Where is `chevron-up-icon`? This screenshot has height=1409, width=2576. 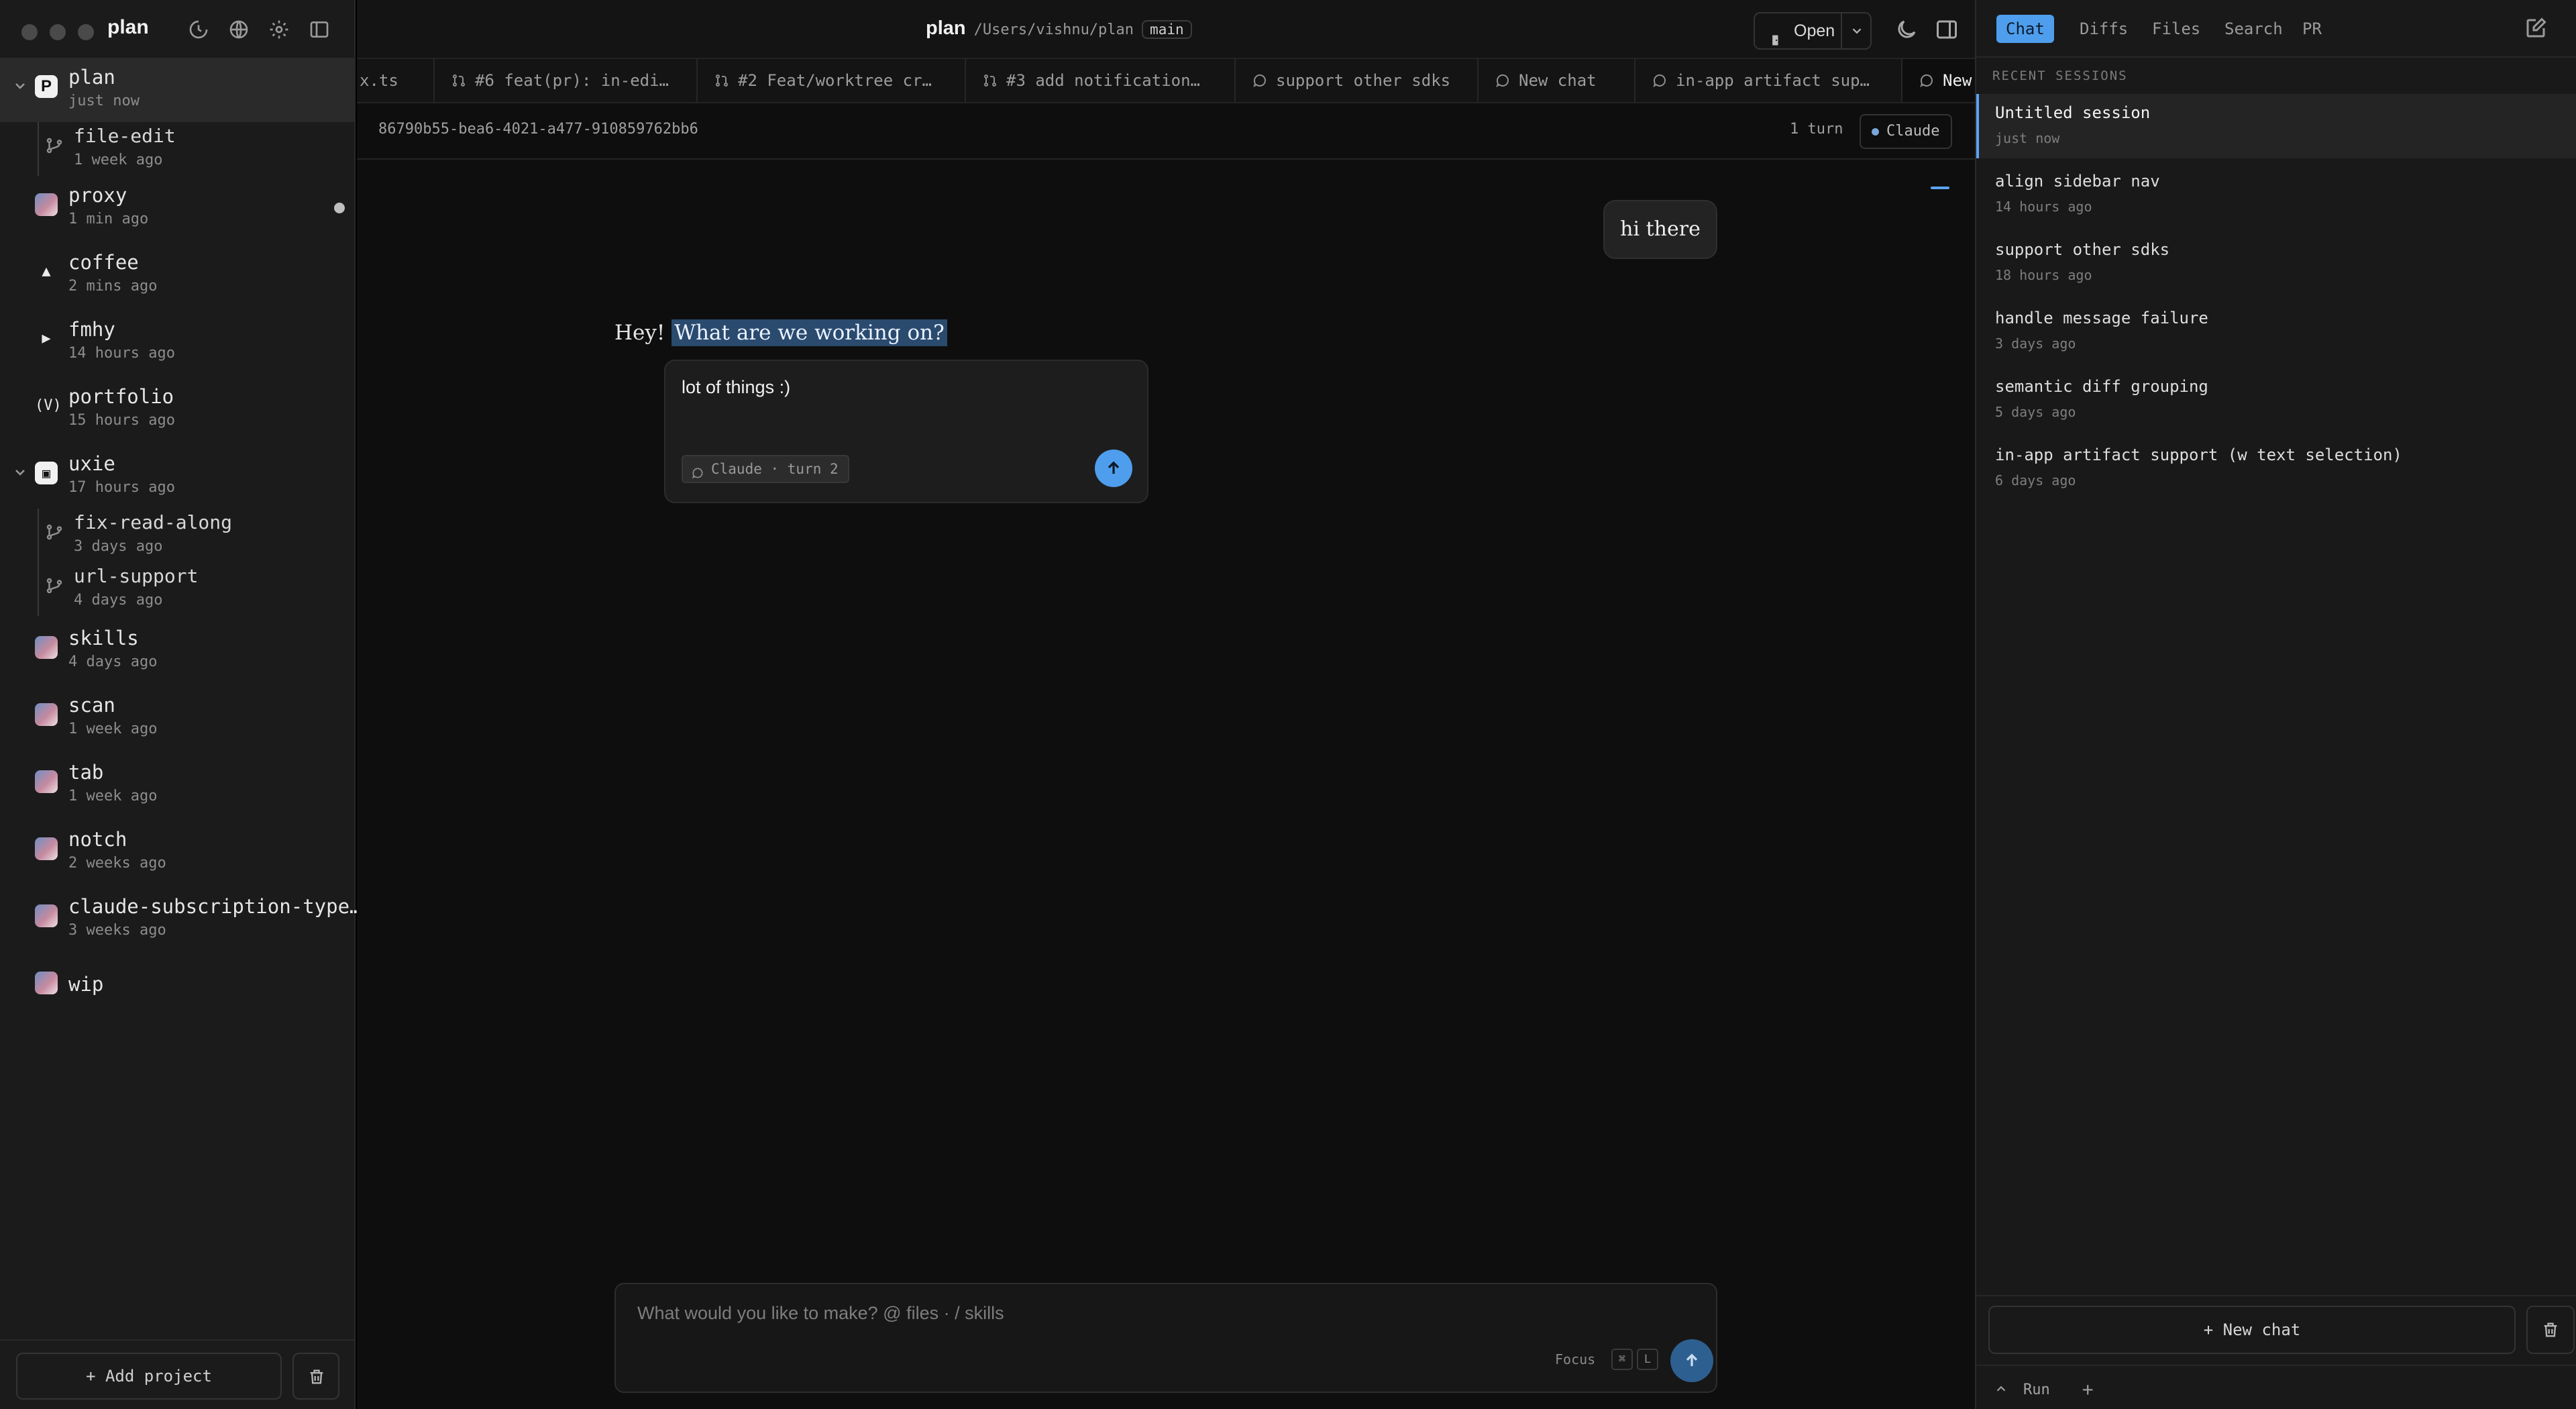 chevron-up-icon is located at coordinates (2001, 1388).